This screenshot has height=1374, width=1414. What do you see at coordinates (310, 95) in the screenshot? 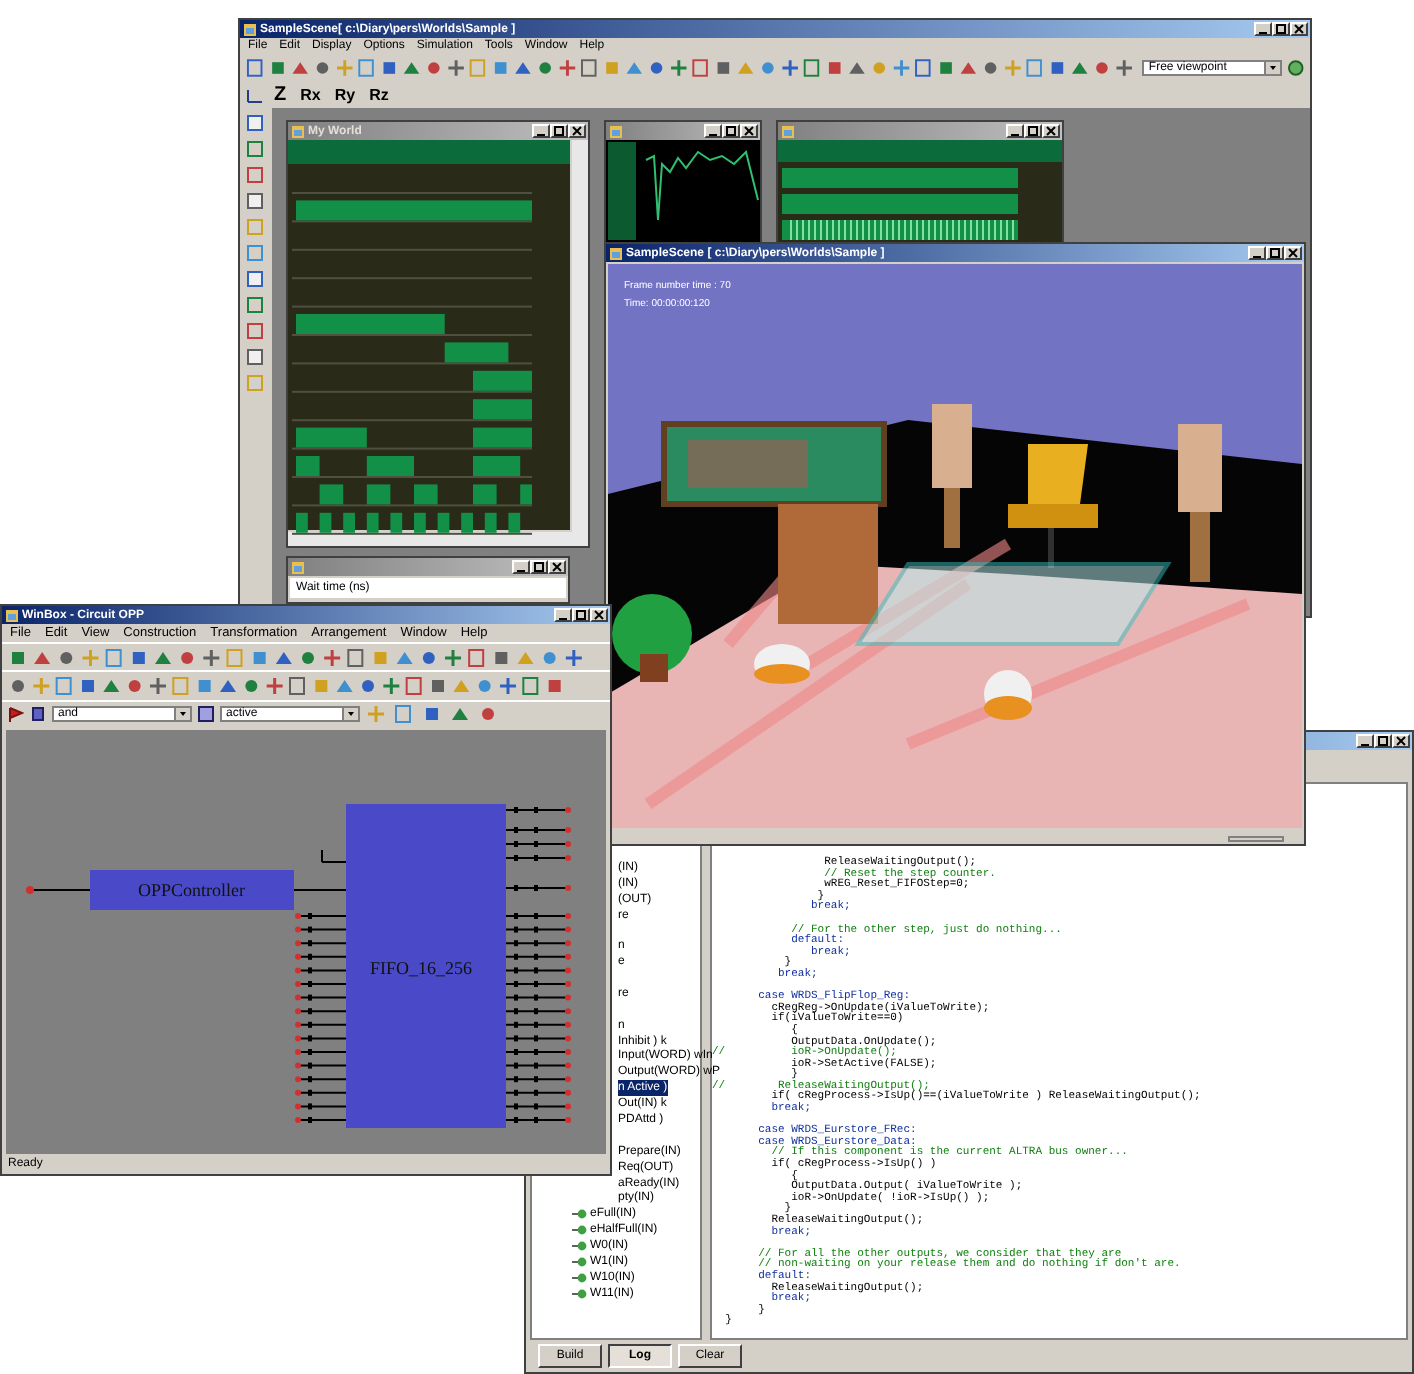
I see `axis-button: Rx` at bounding box center [310, 95].